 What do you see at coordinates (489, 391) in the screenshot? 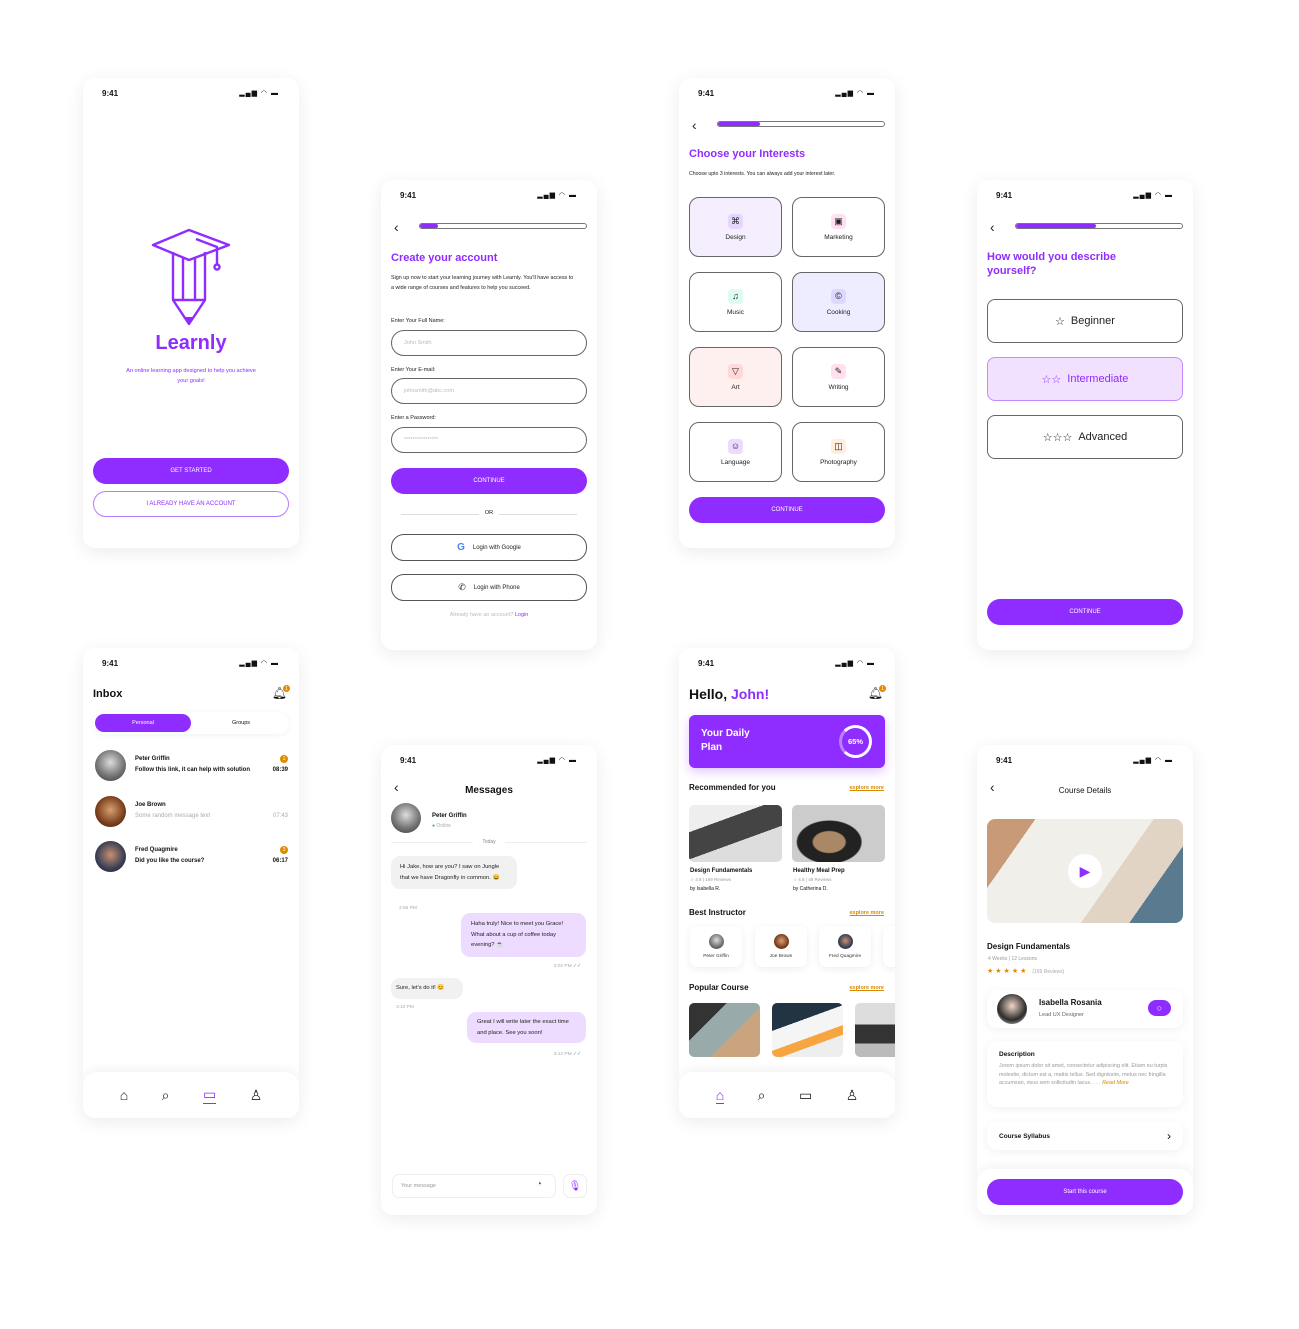
I see `email-input: johnsmith@abc.com` at bounding box center [489, 391].